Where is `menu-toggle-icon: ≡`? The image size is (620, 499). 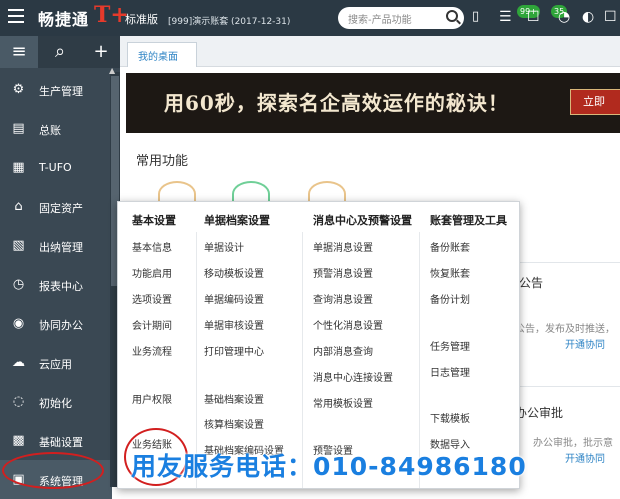 menu-toggle-icon: ≡ is located at coordinates (19, 52).